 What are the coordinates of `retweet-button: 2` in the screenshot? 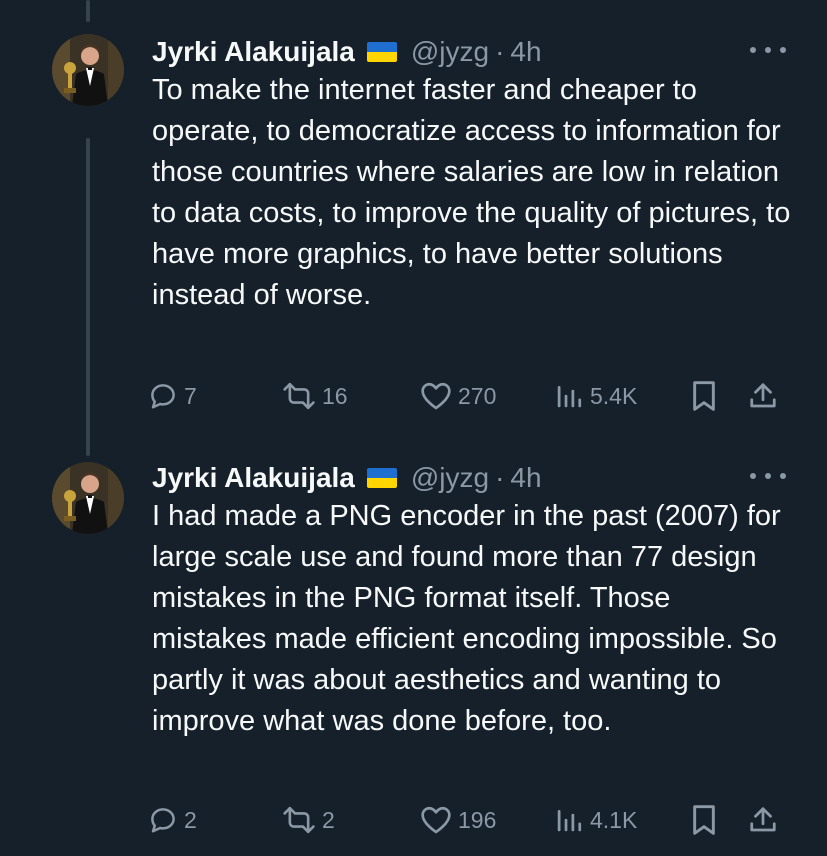 It's located at (308, 820).